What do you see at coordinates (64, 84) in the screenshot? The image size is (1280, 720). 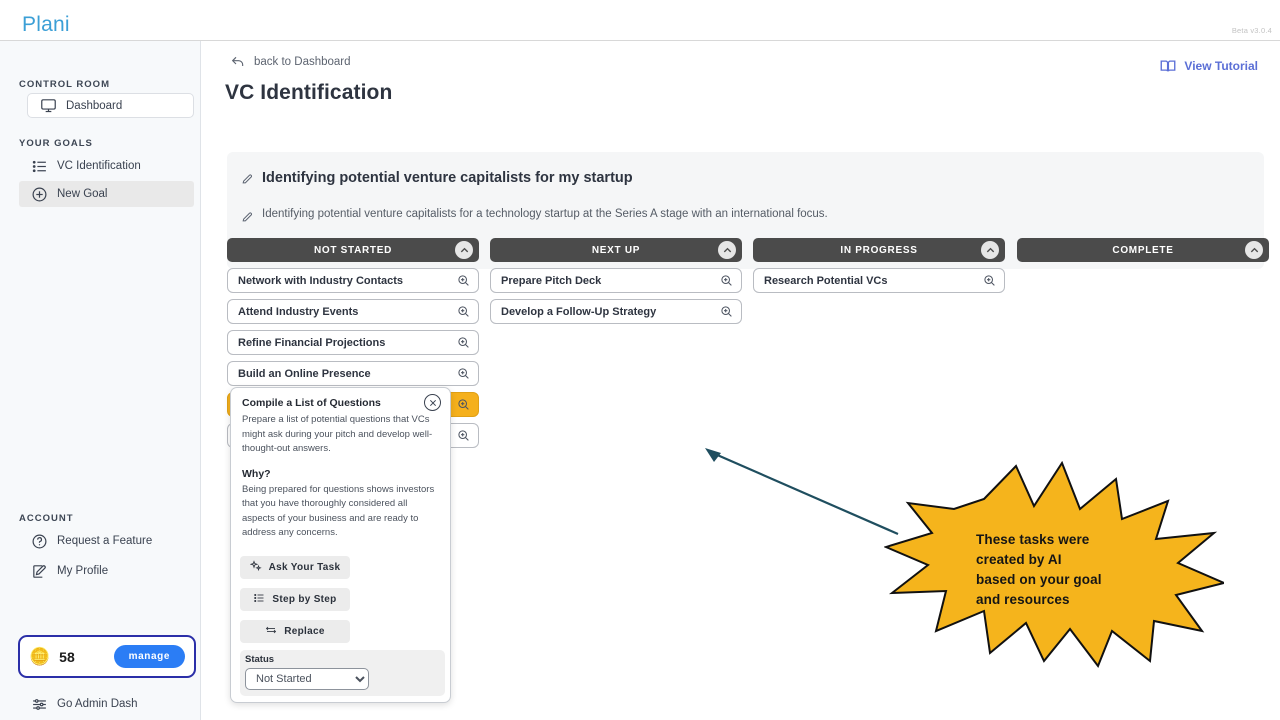 I see `sidebar-section-control-room: CONTROL ROOM` at bounding box center [64, 84].